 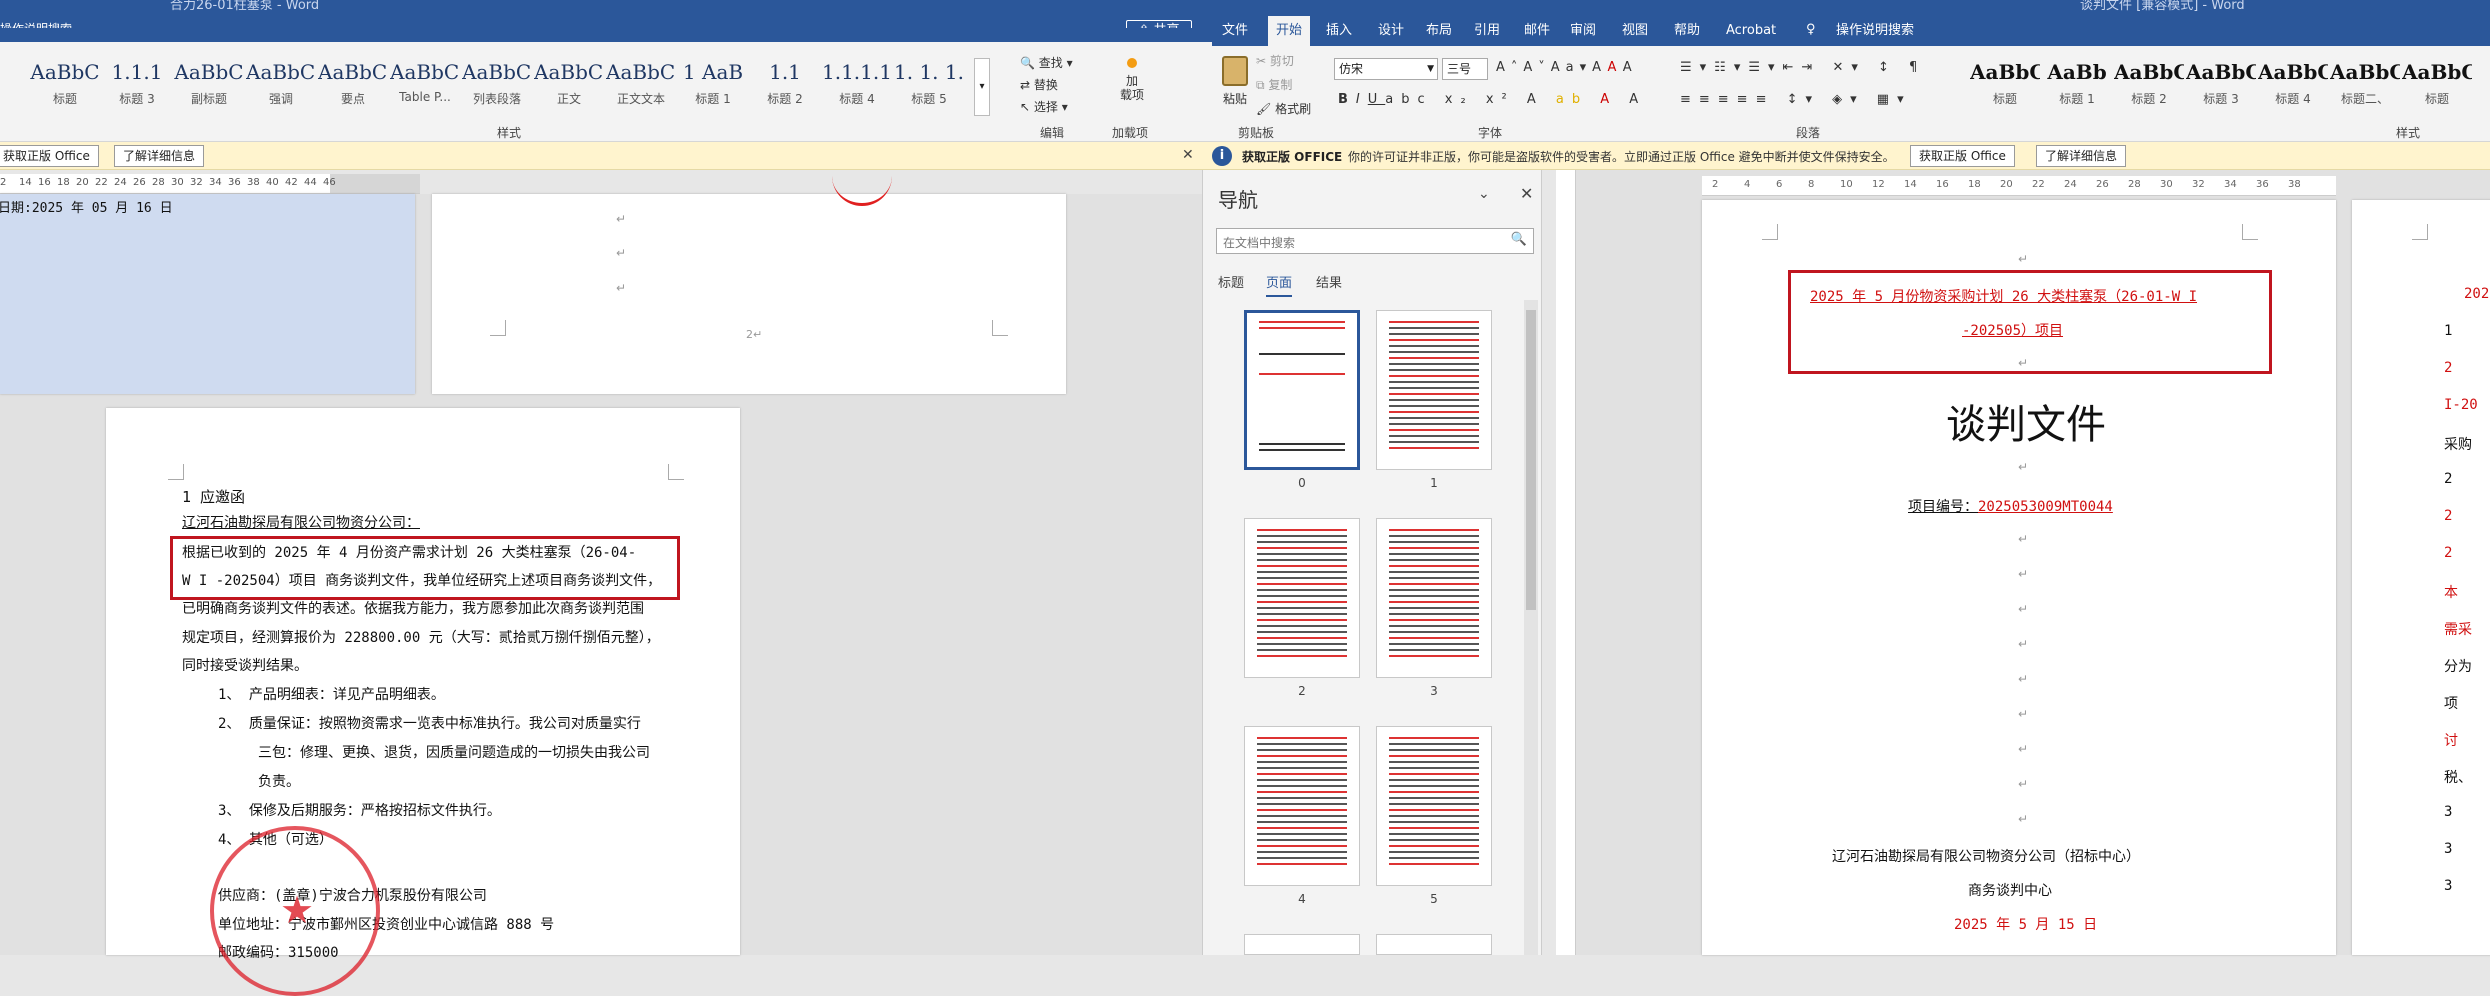 What do you see at coordinates (2436, 99) in the screenshot?
I see `style-name: 标题` at bounding box center [2436, 99].